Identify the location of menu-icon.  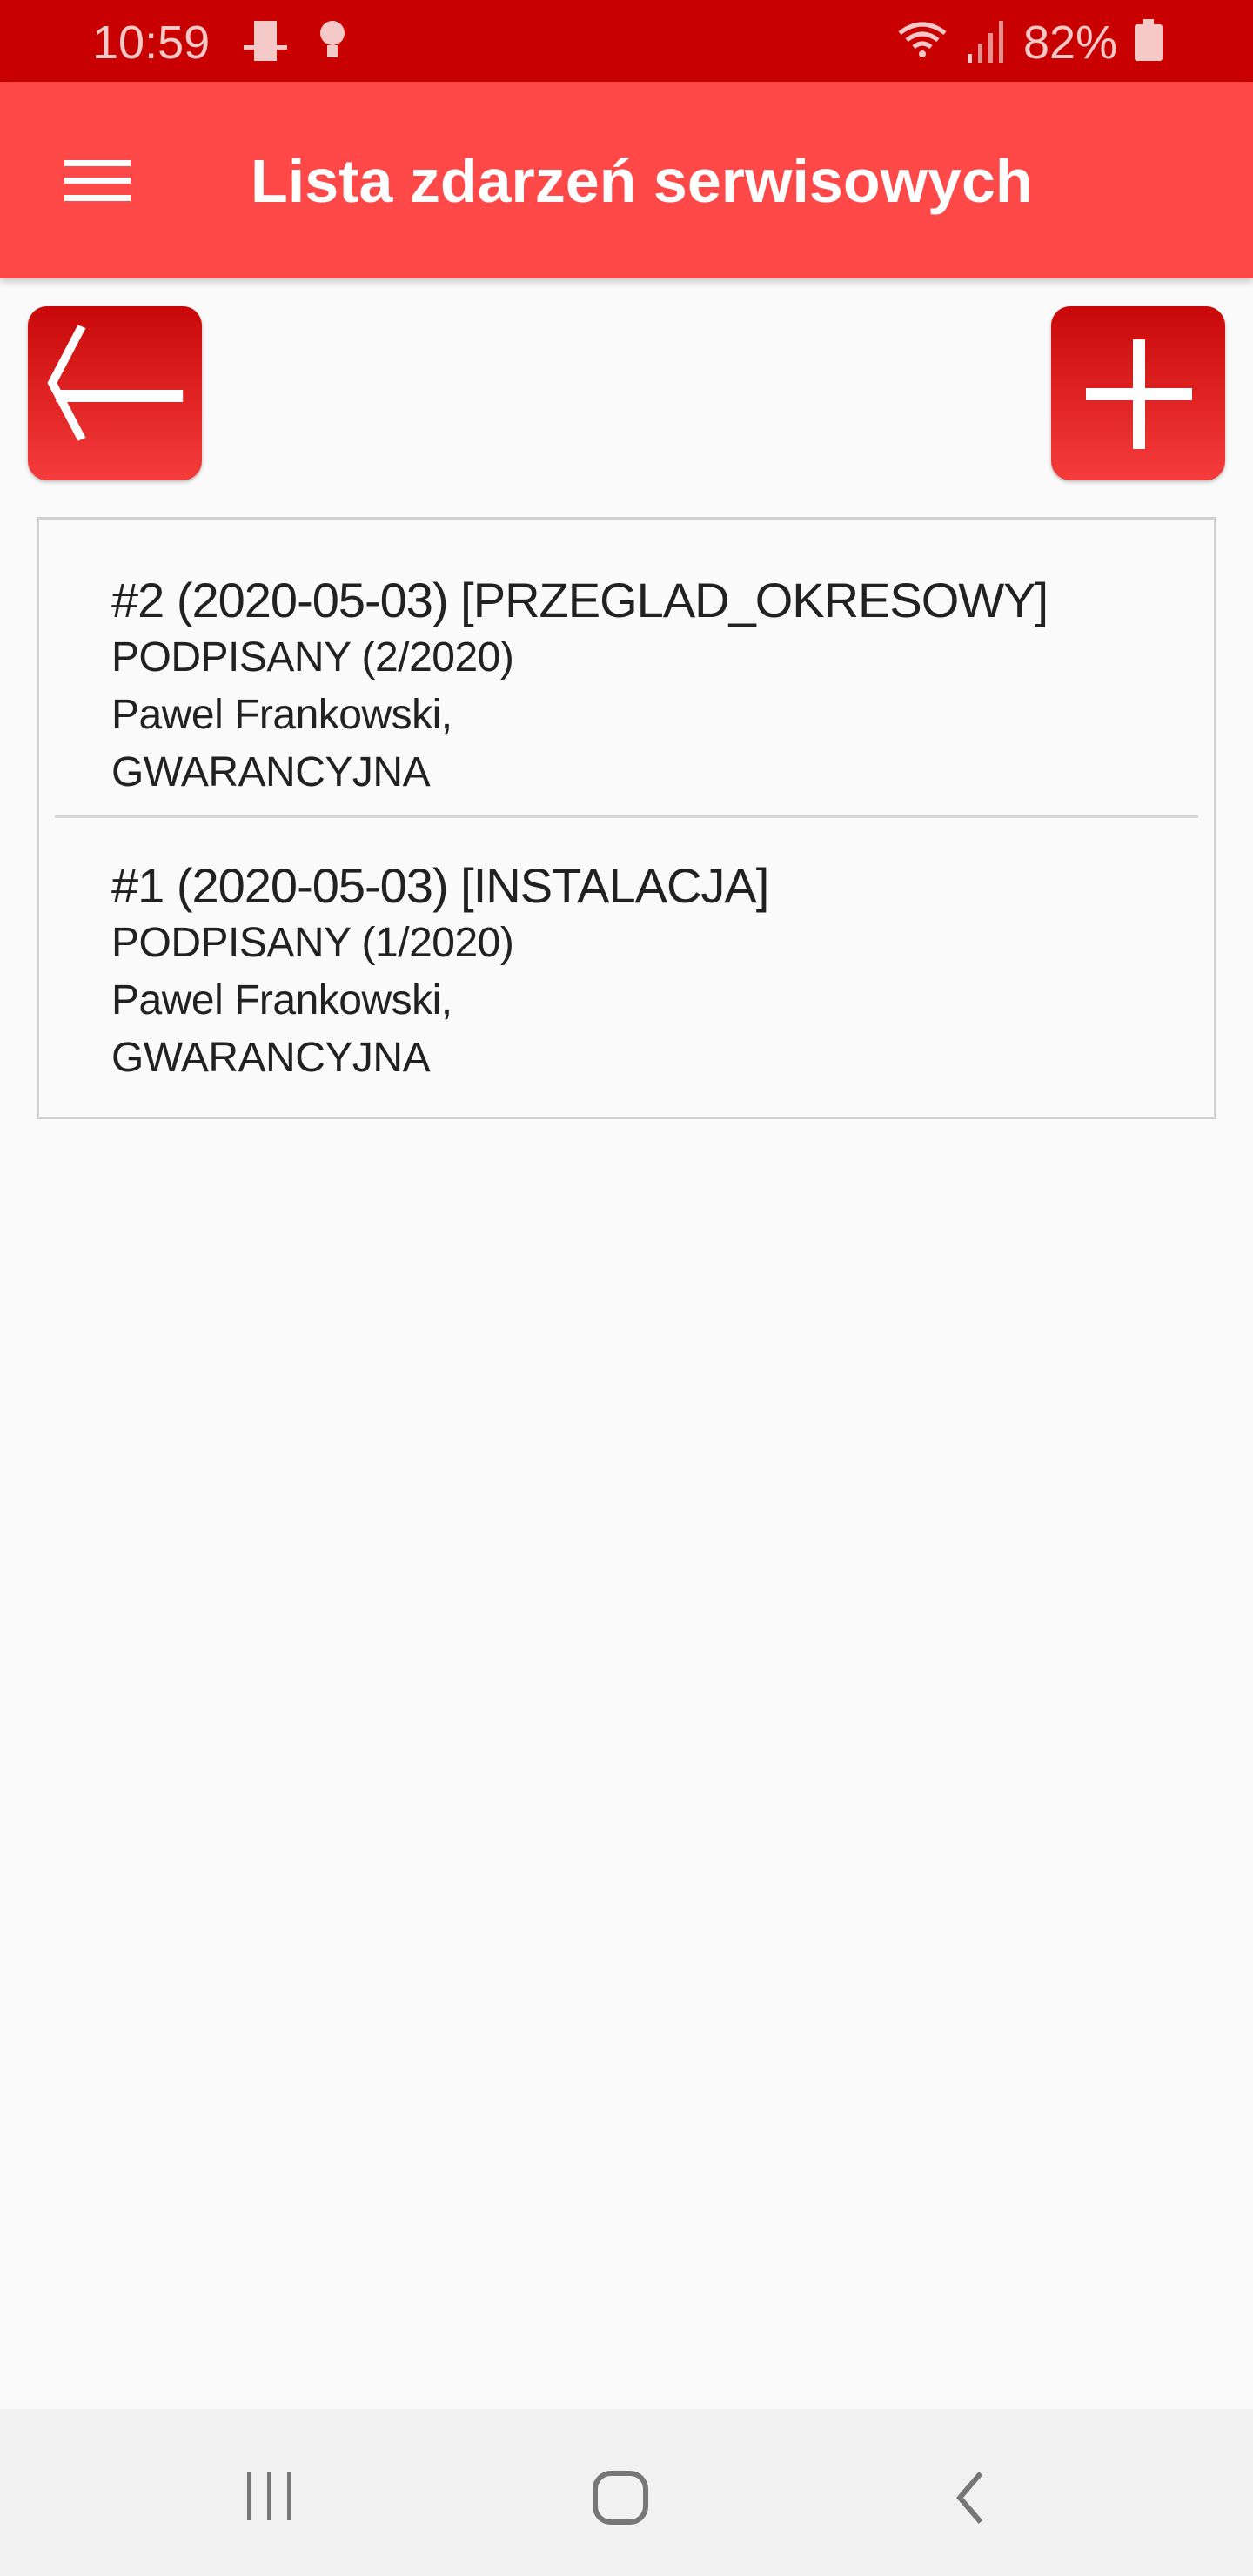
(97, 181).